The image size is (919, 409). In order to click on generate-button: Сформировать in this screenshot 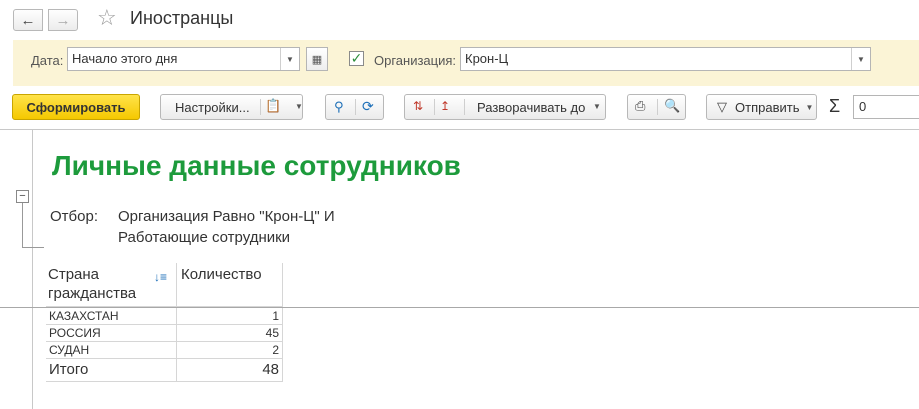, I will do `click(76, 107)`.